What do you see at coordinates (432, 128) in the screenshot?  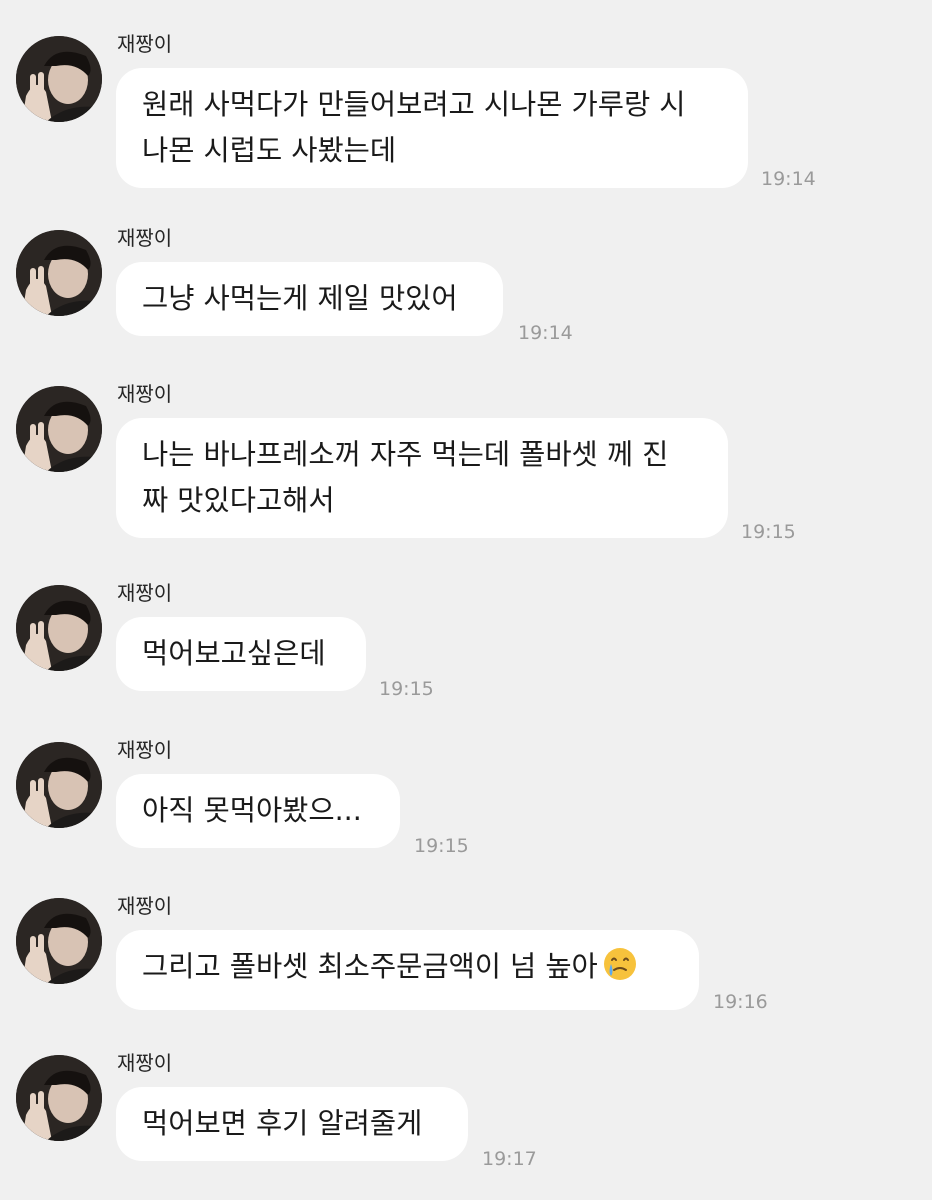 I see `message-bubble: 원래 사먹다가 만들어보려고 시나몬 가루랑 시 나몬 시럽도 사봤는데` at bounding box center [432, 128].